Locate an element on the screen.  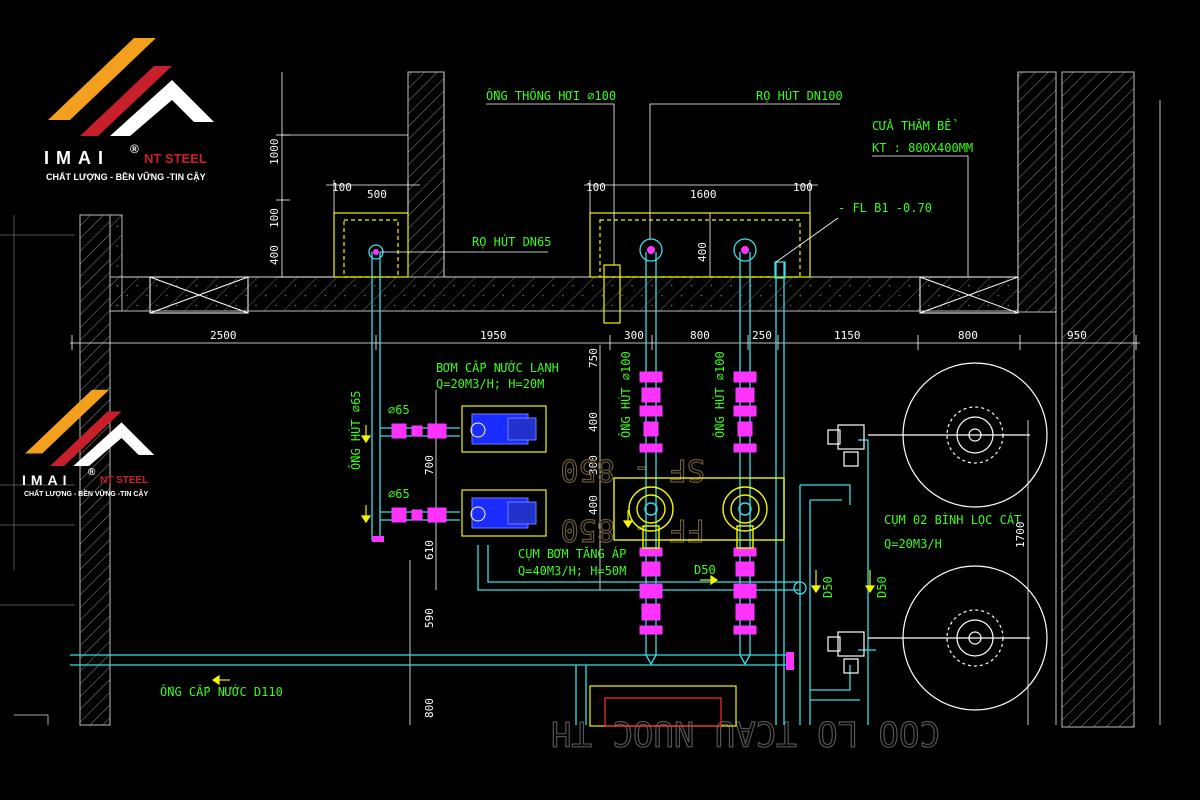
faded-label: FF - 850 is located at coordinates (633, 529).